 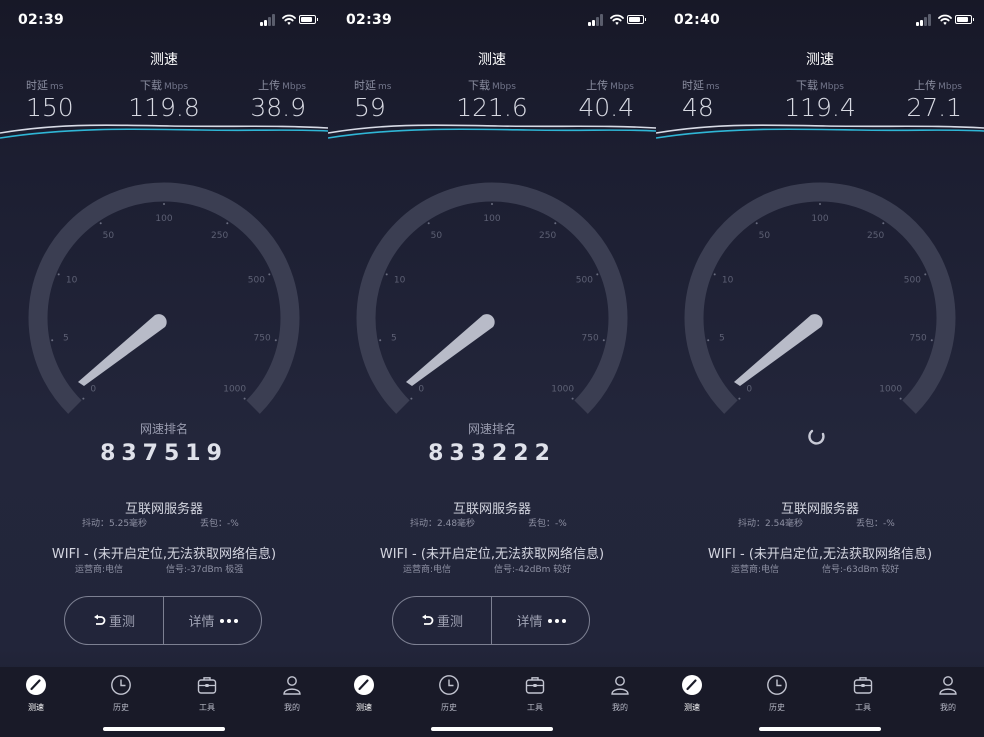 What do you see at coordinates (890, 390) in the screenshot?
I see `gauge-tick-label: 1000` at bounding box center [890, 390].